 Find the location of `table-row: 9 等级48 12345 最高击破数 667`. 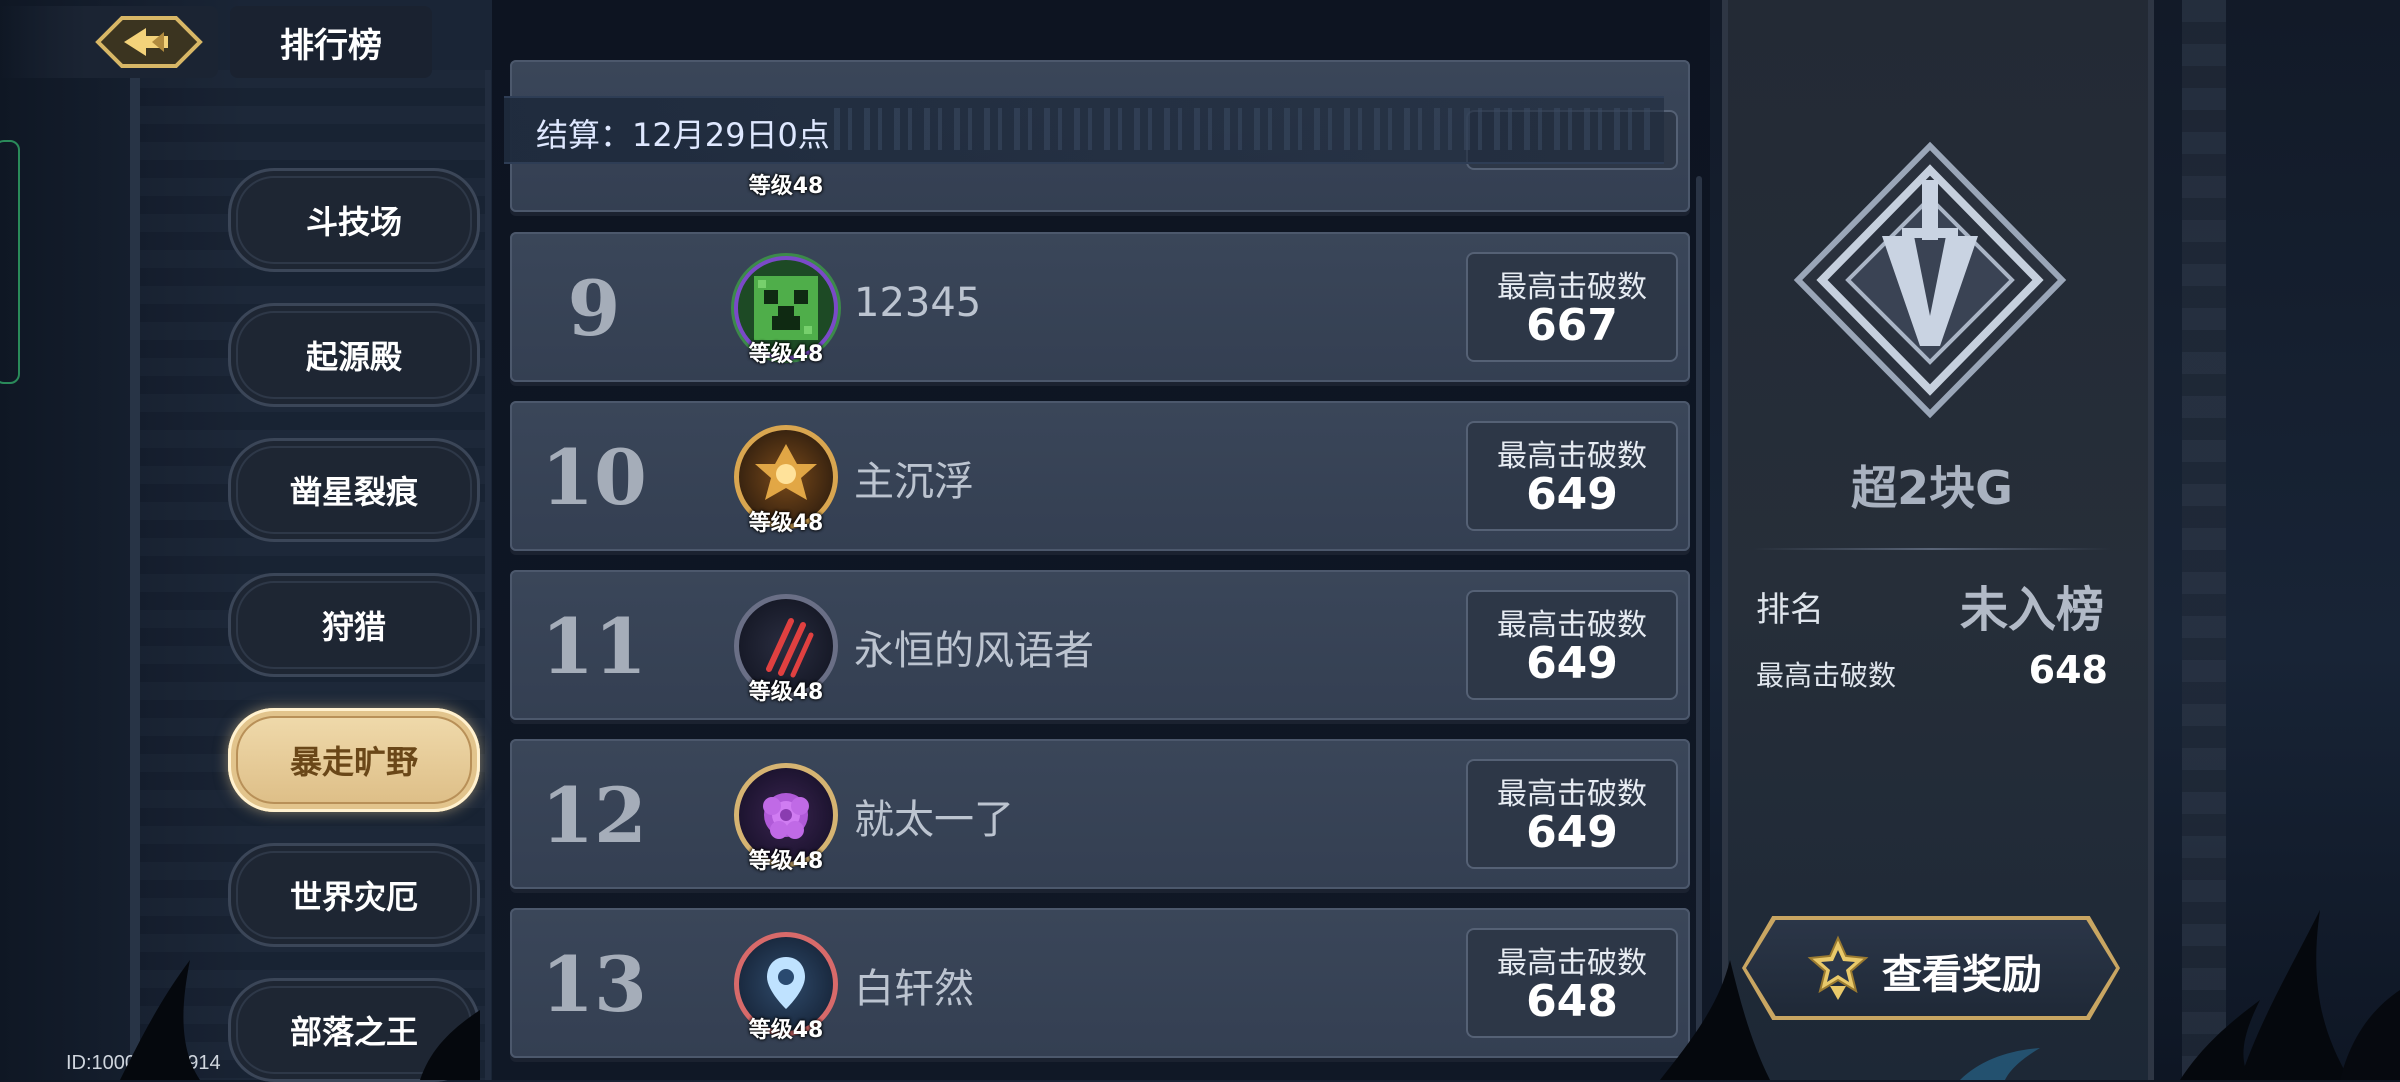

table-row: 9 等级48 12345 最高击破数 667 is located at coordinates (1100, 307).